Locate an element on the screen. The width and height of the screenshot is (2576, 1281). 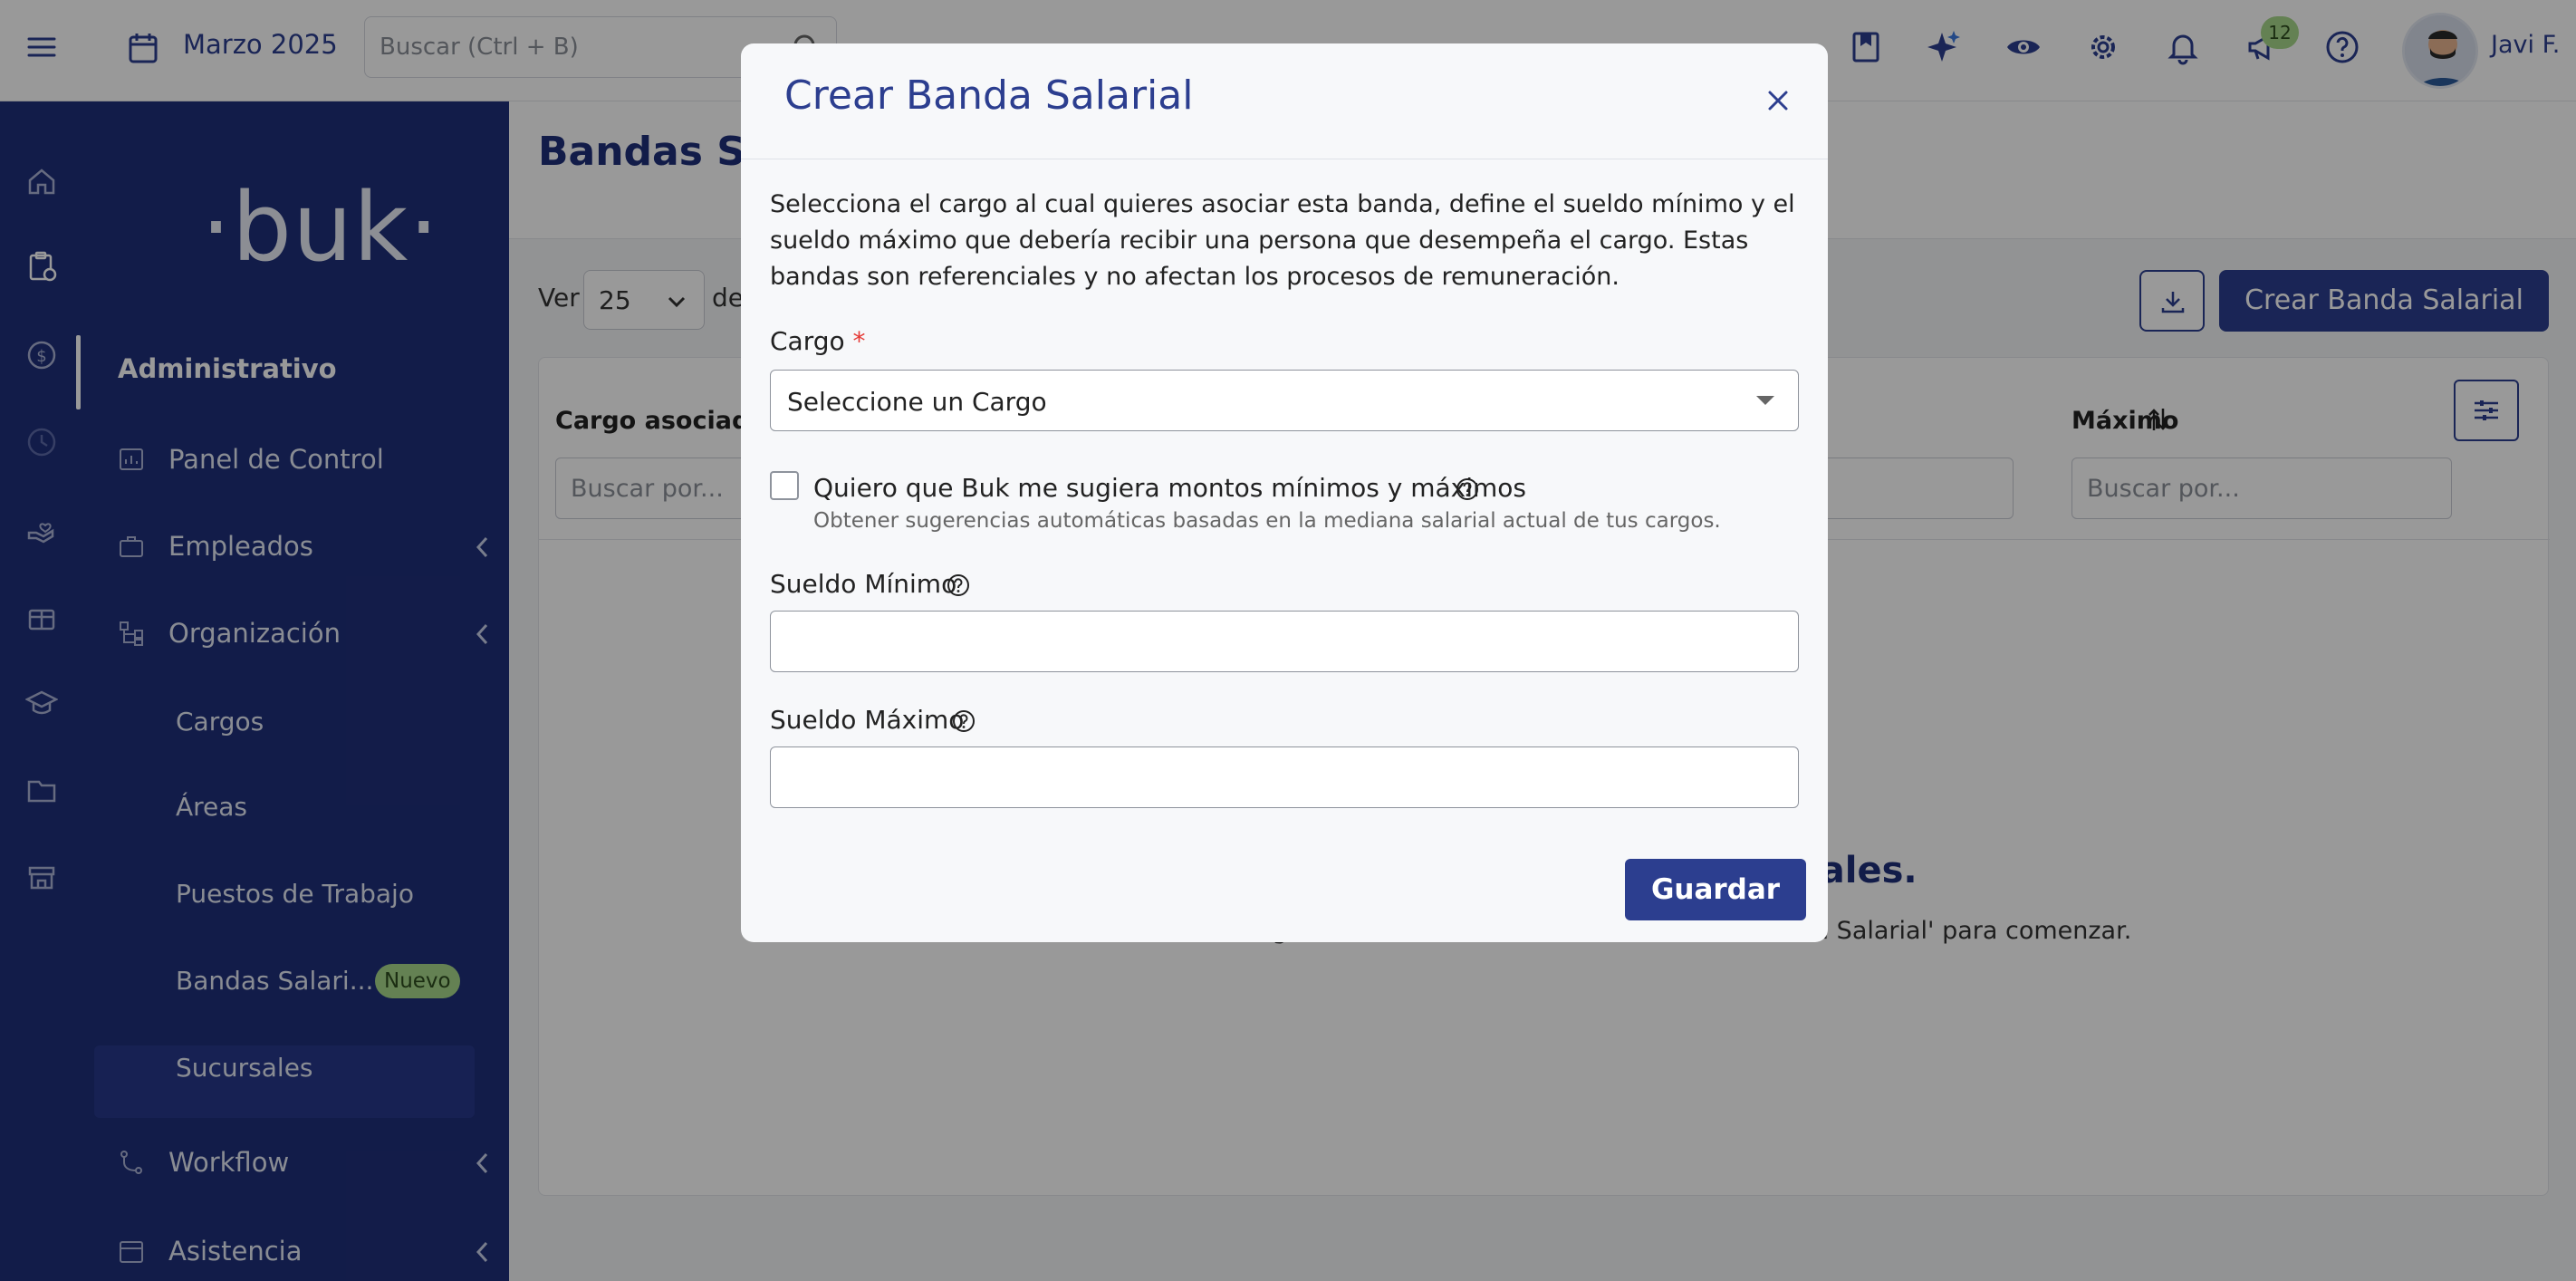
required-mark: * is located at coordinates (859, 341).